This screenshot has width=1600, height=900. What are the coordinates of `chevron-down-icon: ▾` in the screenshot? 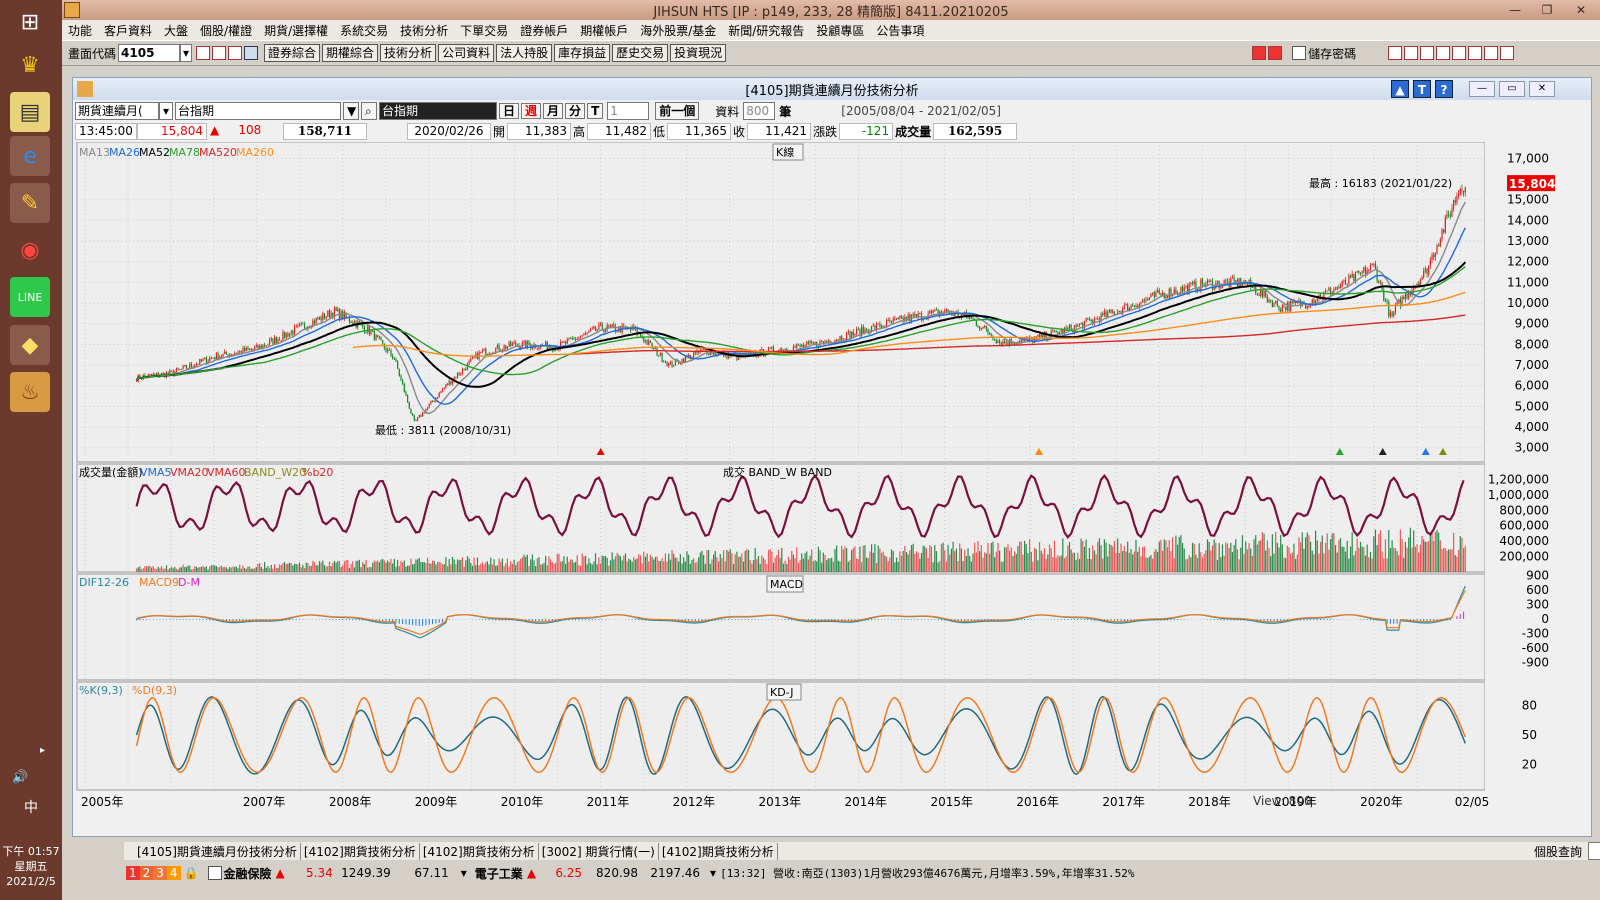 It's located at (186, 53).